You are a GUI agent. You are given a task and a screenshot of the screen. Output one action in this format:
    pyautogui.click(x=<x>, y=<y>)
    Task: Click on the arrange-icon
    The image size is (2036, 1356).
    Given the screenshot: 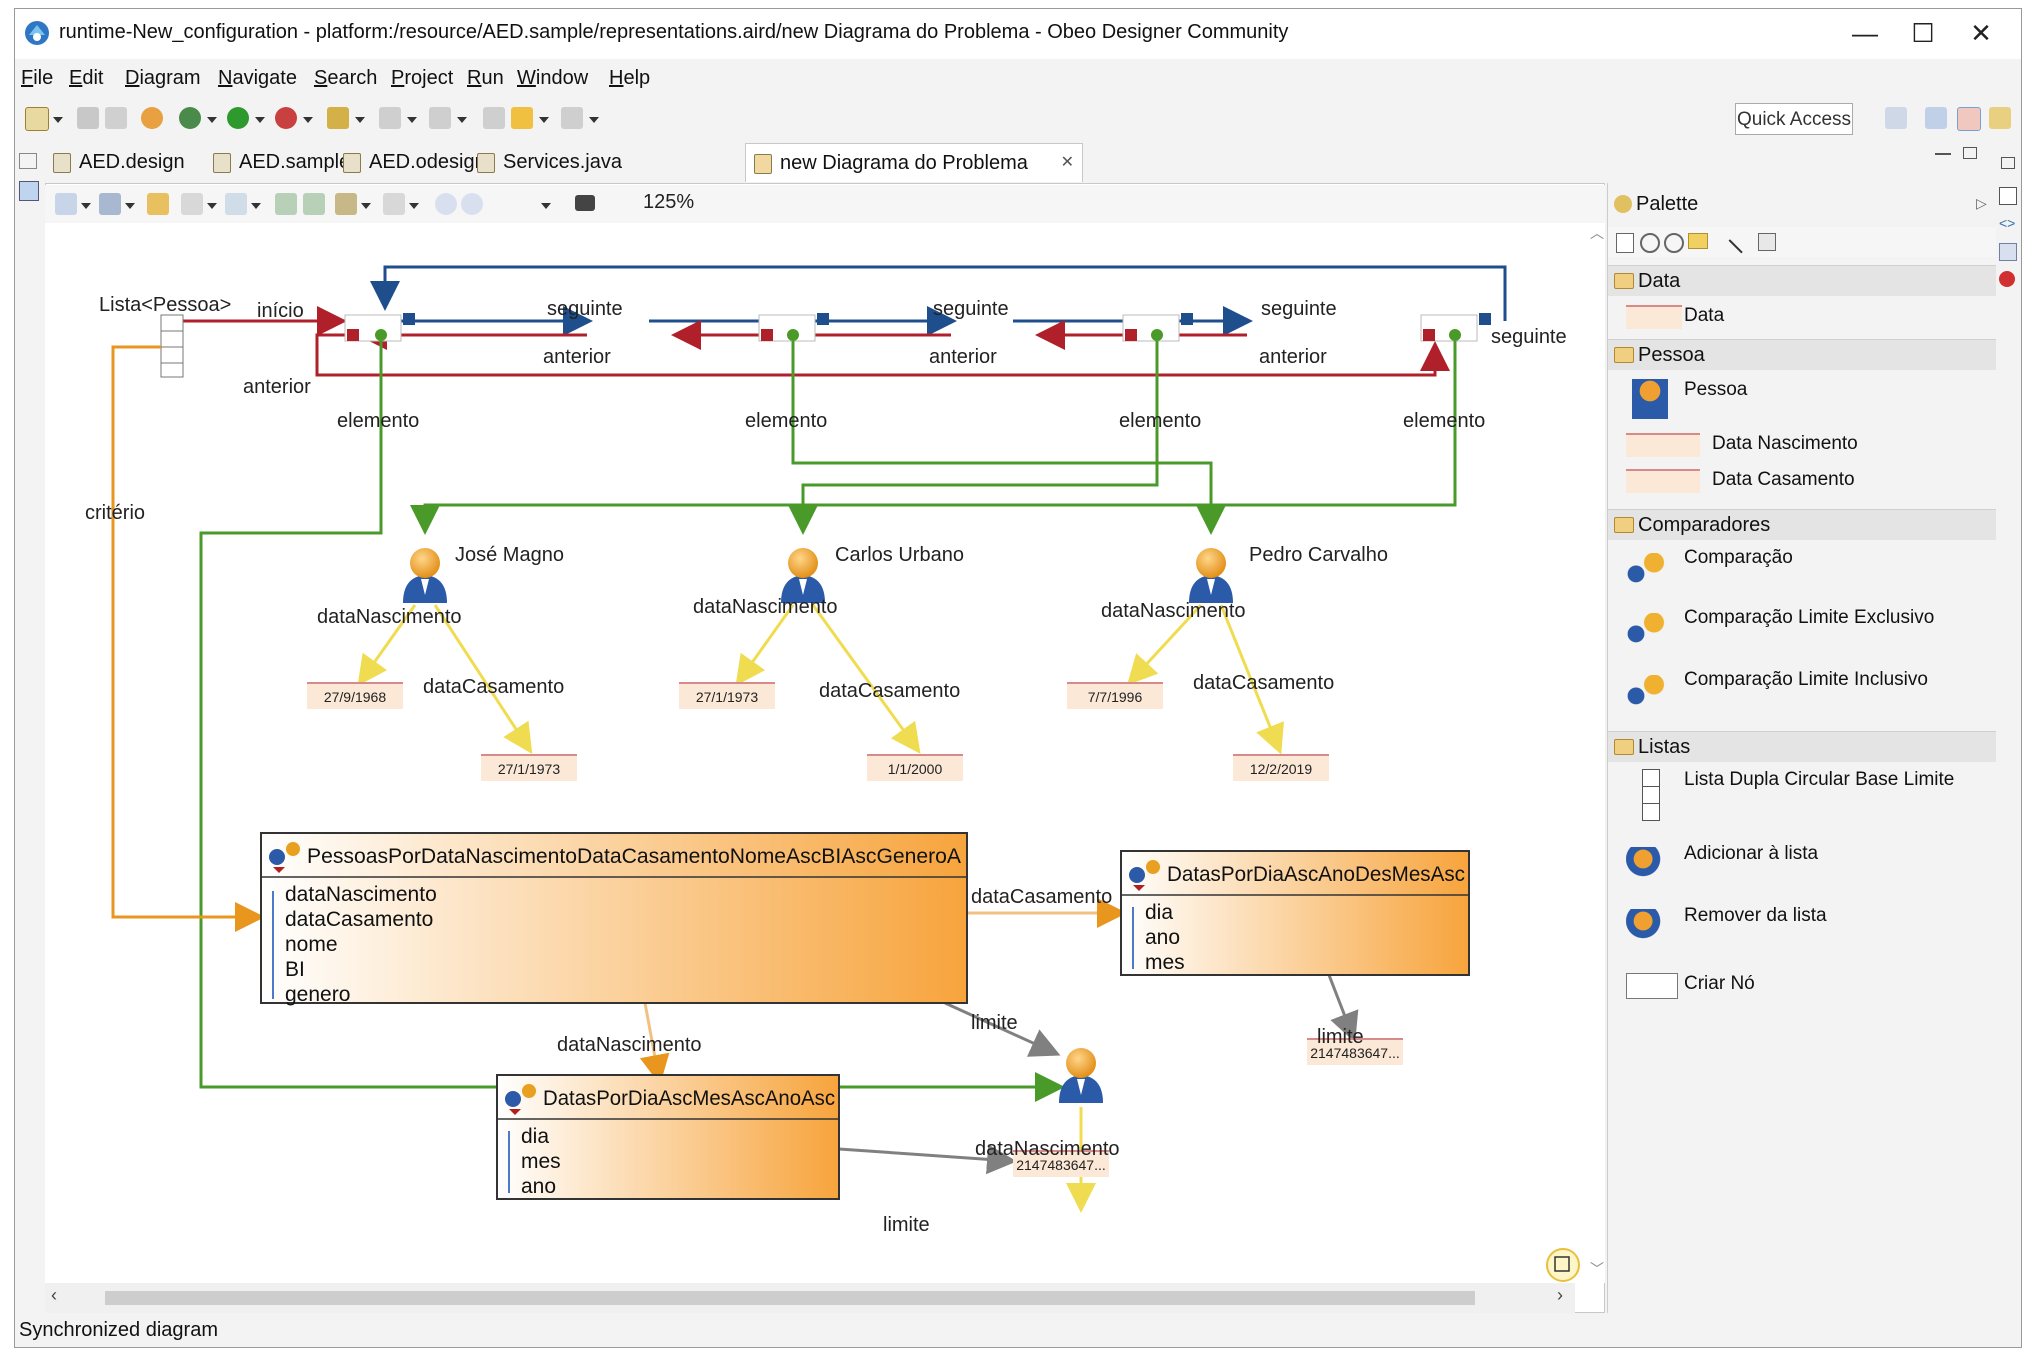 What is the action you would take?
    pyautogui.click(x=66, y=204)
    